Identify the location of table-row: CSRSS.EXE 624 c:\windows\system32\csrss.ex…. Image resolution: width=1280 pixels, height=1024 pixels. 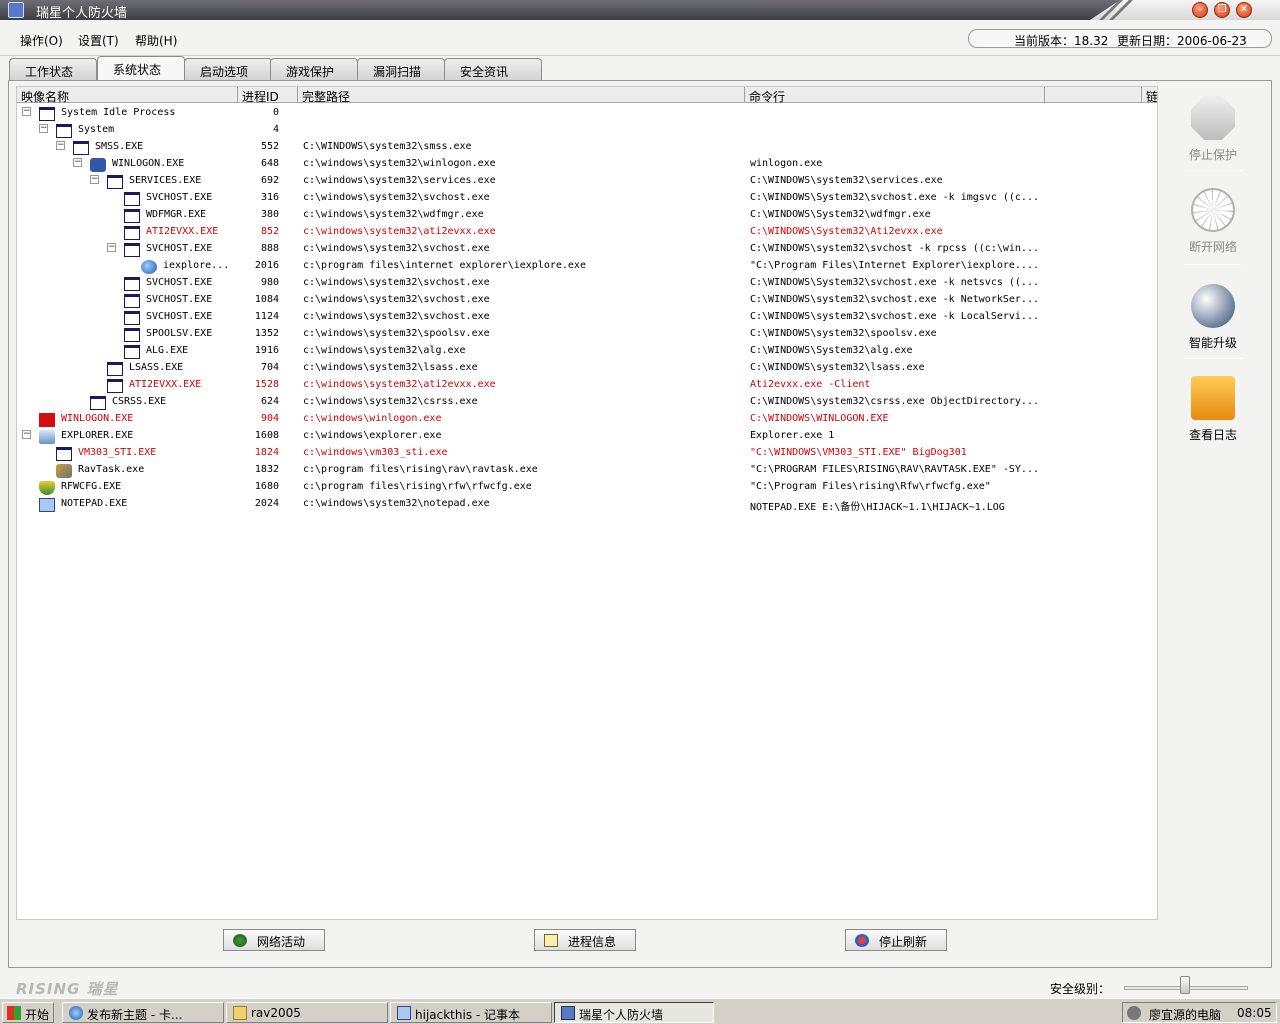
(587, 401).